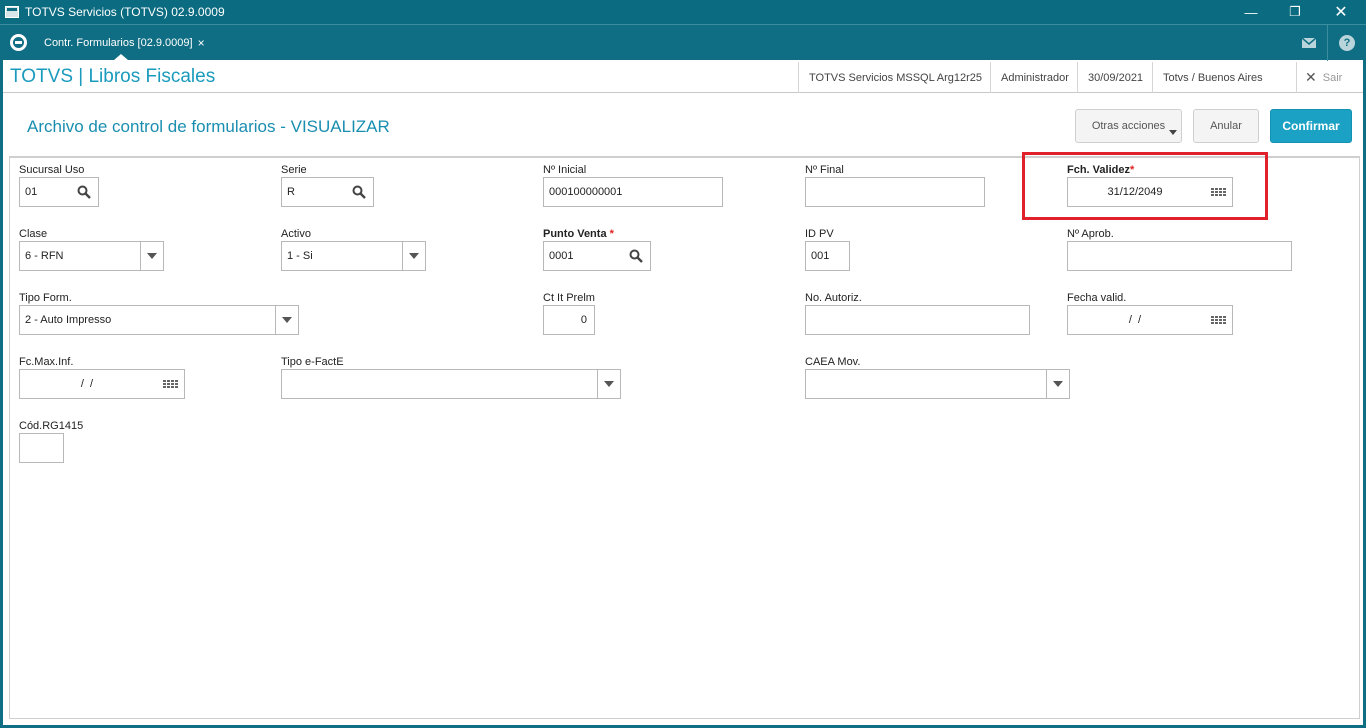  I want to click on no-autoriz-input, so click(917, 320).